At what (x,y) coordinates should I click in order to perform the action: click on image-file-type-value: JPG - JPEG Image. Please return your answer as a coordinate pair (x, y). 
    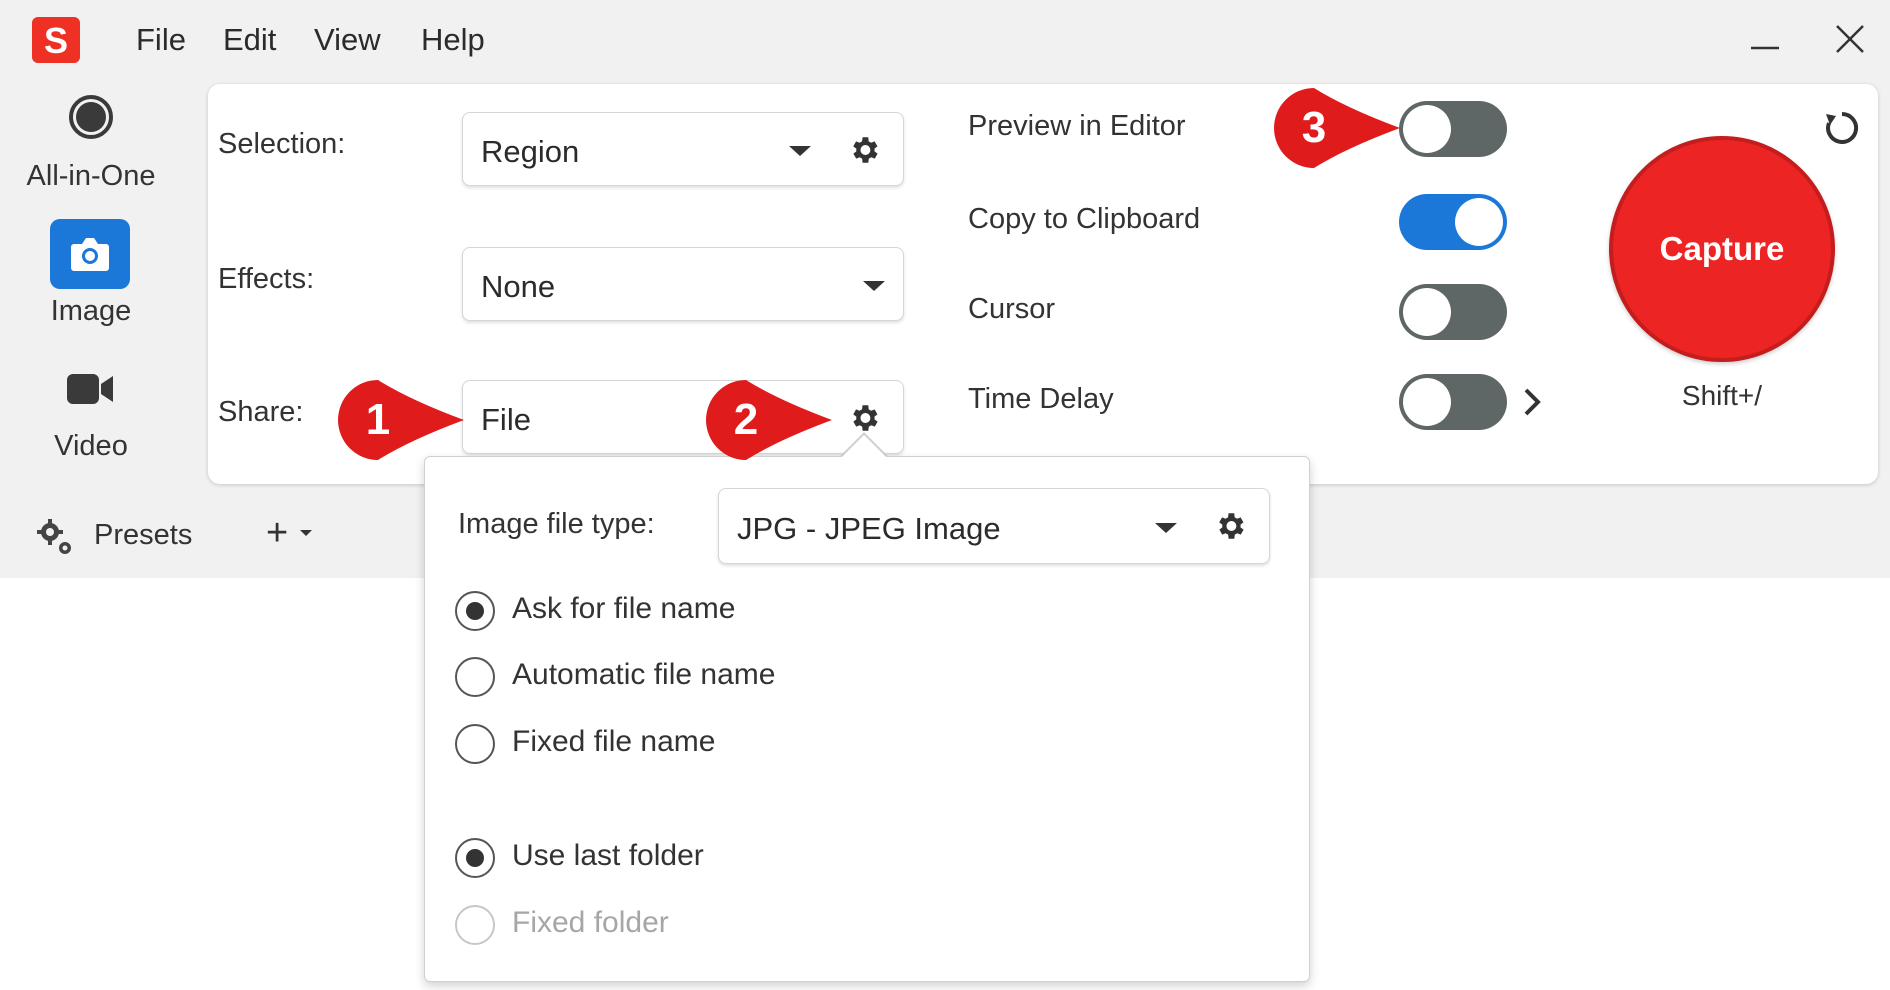
    Looking at the image, I should click on (869, 528).